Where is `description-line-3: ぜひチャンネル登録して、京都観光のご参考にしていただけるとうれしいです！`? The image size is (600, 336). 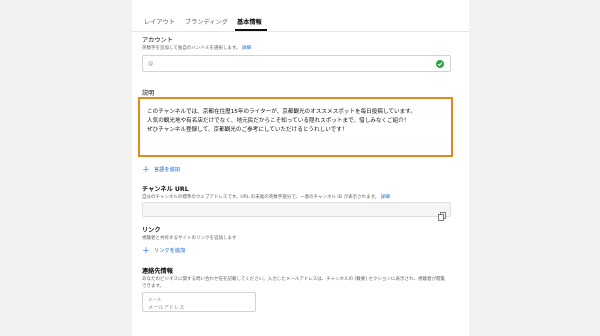 description-line-3: ぜひチャンネル登録して、京都観光のご参考にしていただけるとうれしいです！ is located at coordinates (247, 130).